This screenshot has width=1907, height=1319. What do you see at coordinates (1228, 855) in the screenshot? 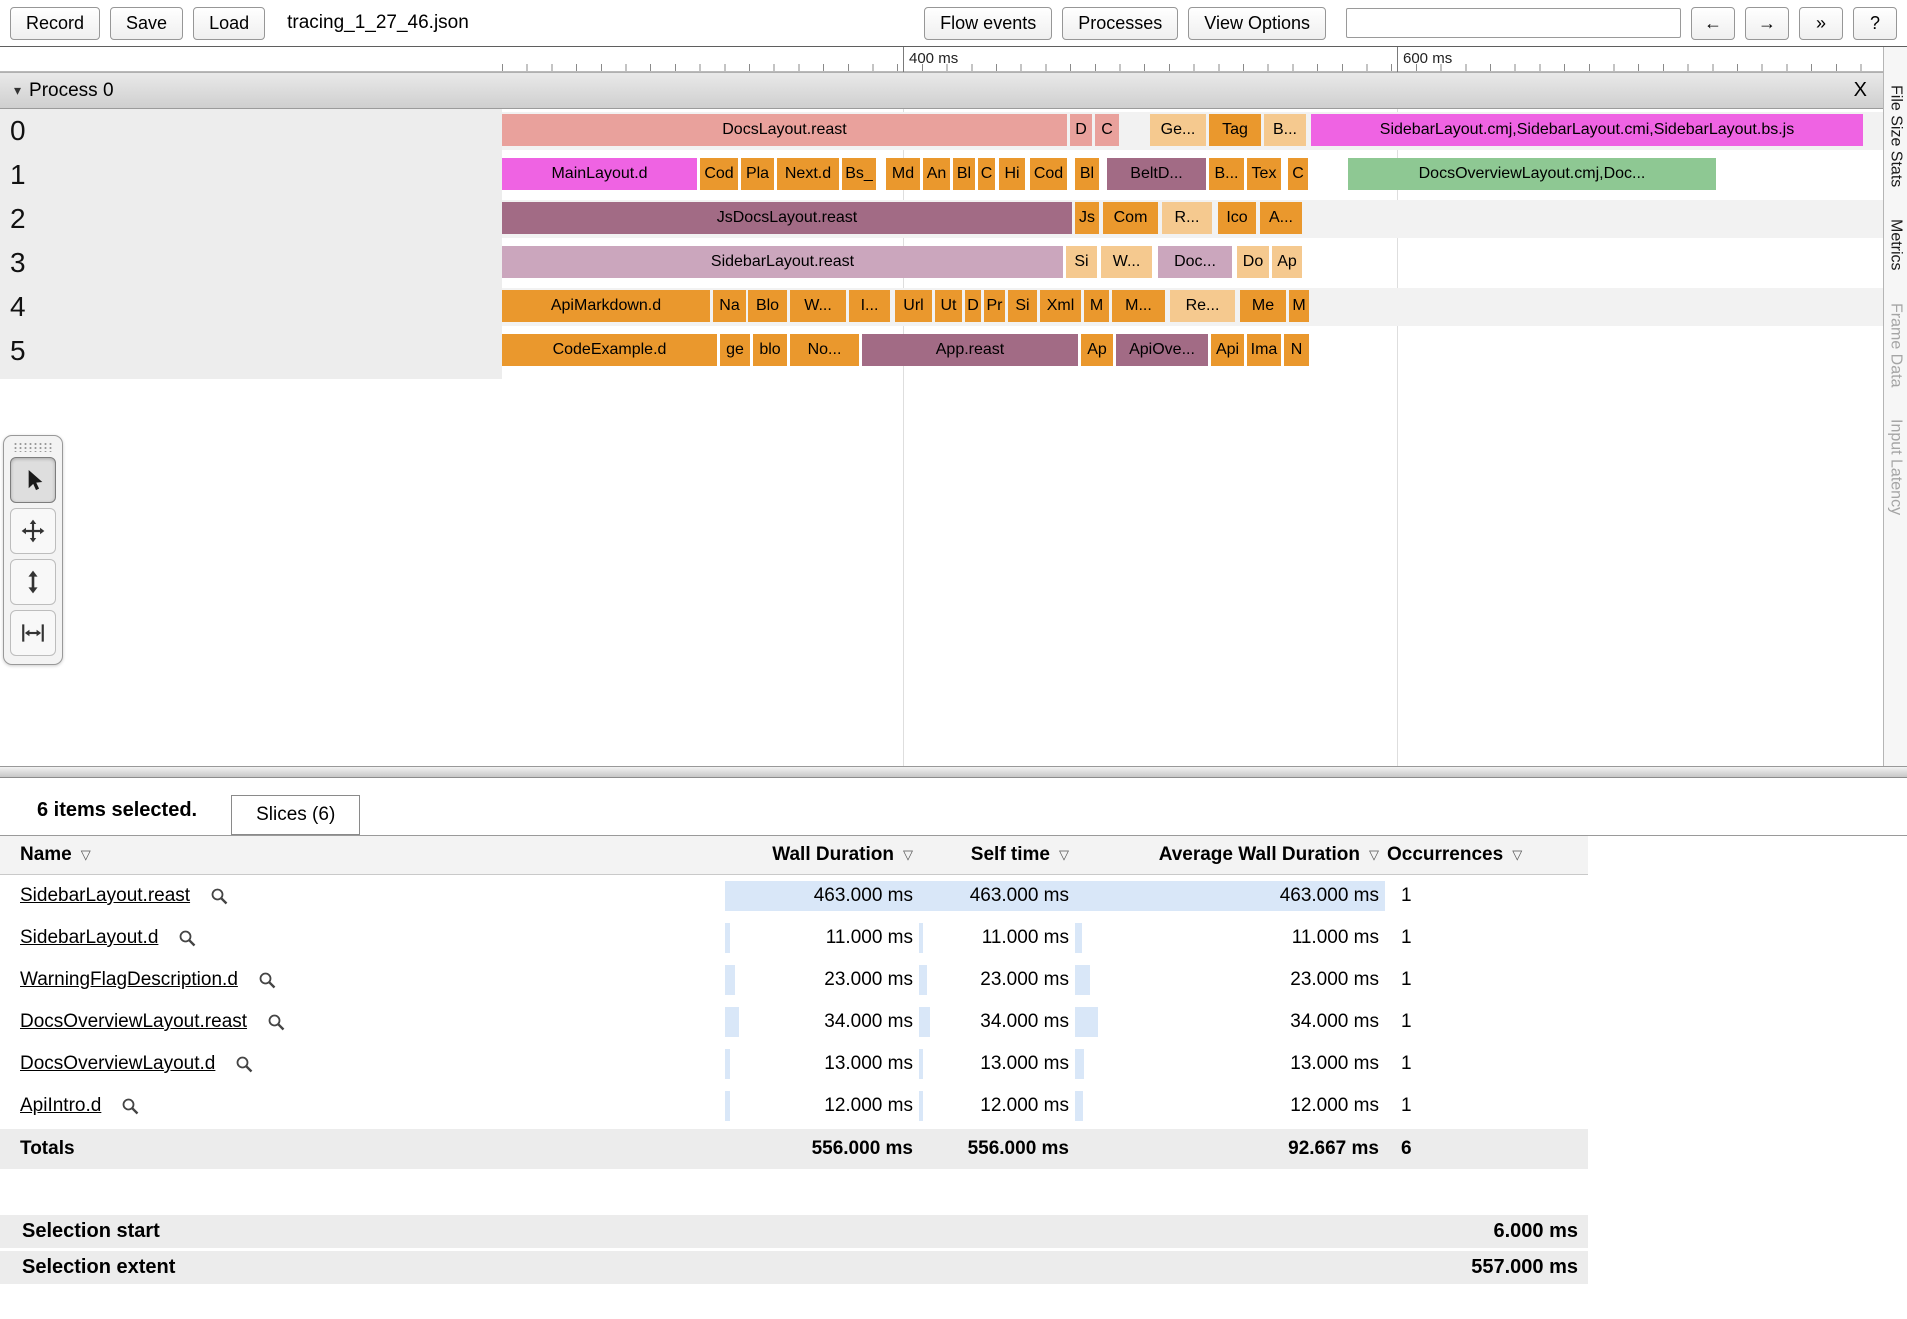
I see `column-header-average-wall-duration: Average Wall Duration ▽` at bounding box center [1228, 855].